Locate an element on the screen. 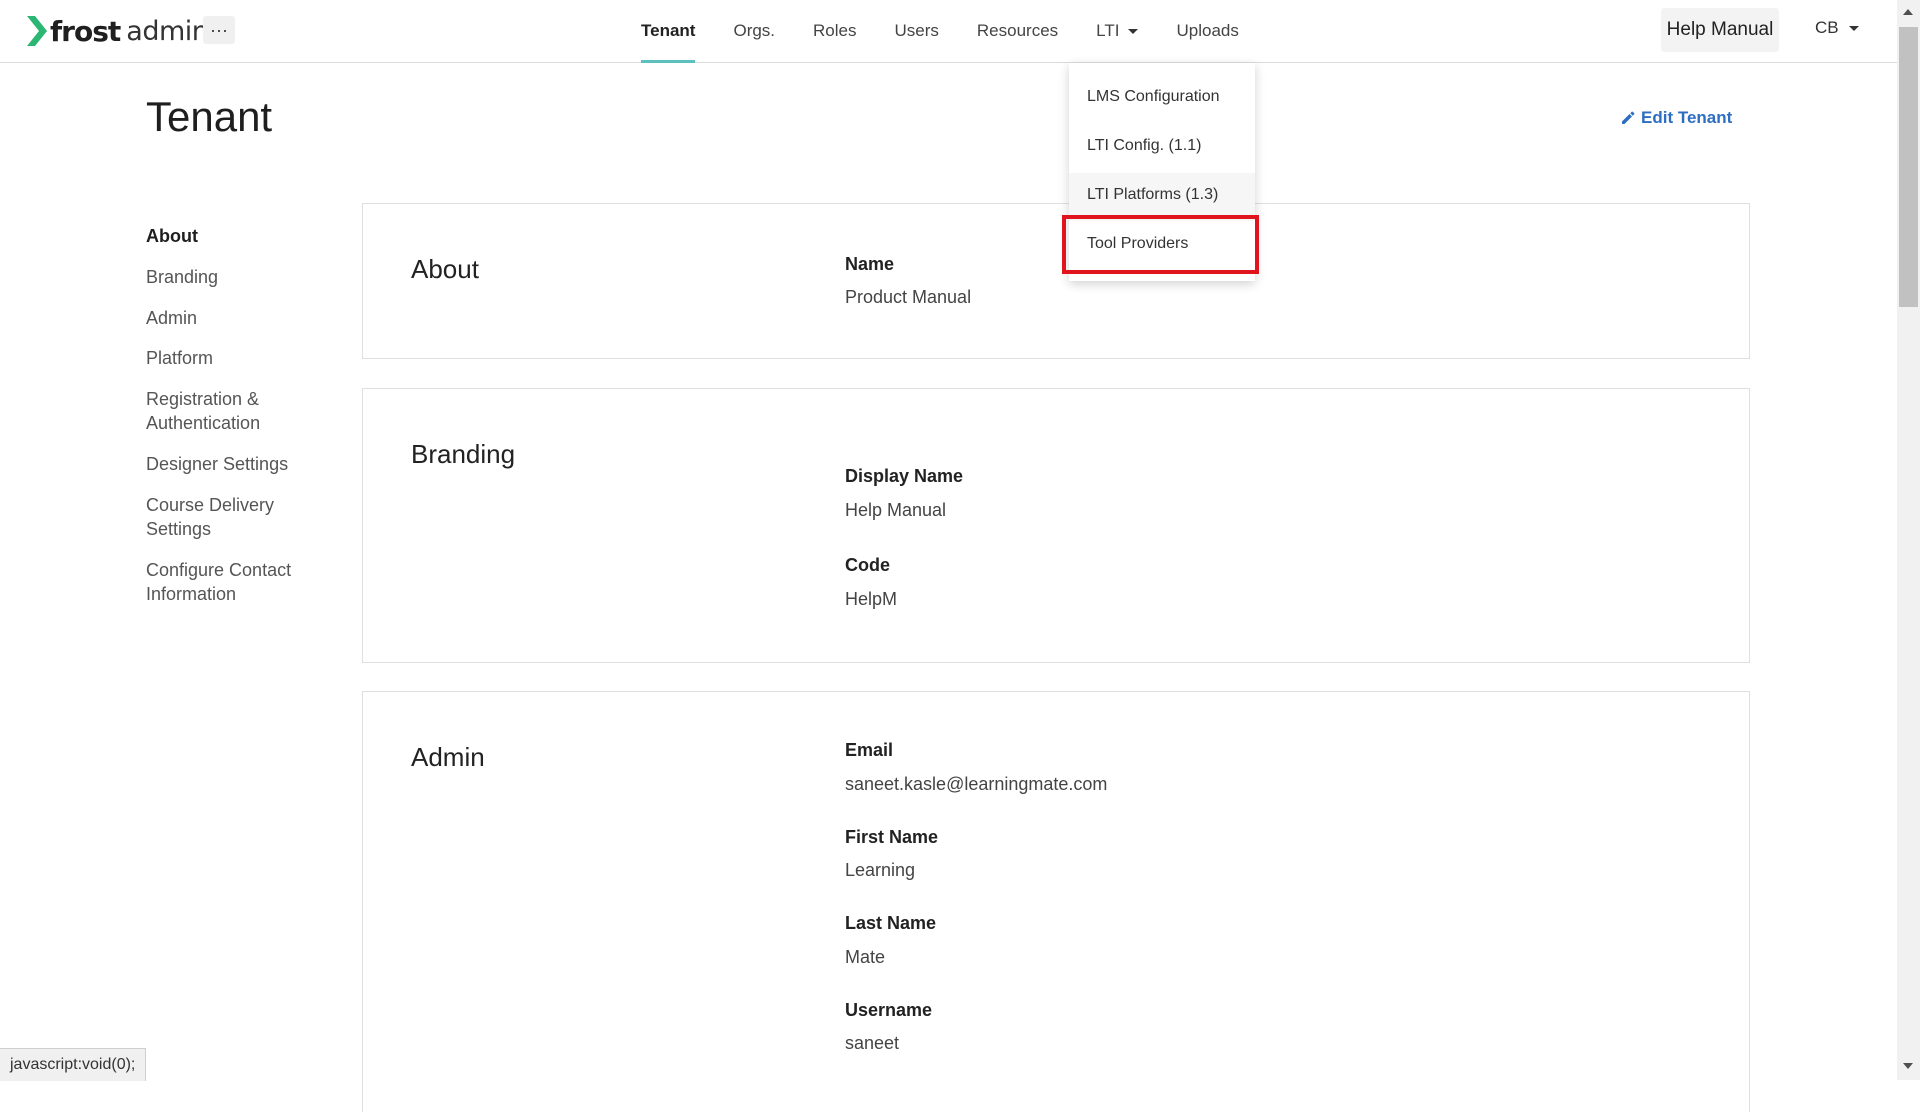 Image resolution: width=1920 pixels, height=1112 pixels. side-nav-label: Admin is located at coordinates (172, 318).